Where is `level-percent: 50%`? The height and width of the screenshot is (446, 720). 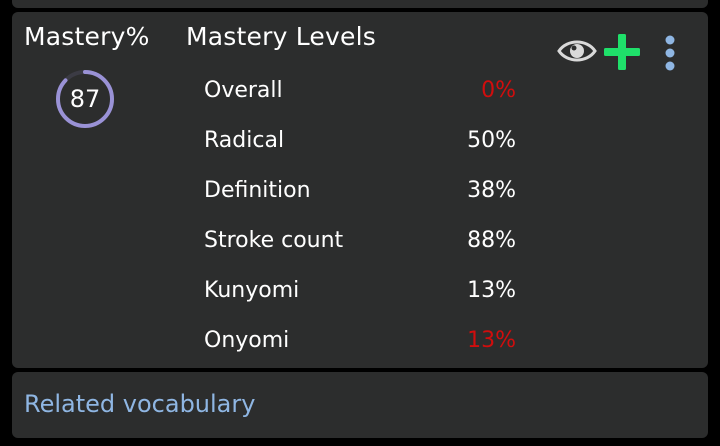
level-percent: 50% is located at coordinates (491, 140).